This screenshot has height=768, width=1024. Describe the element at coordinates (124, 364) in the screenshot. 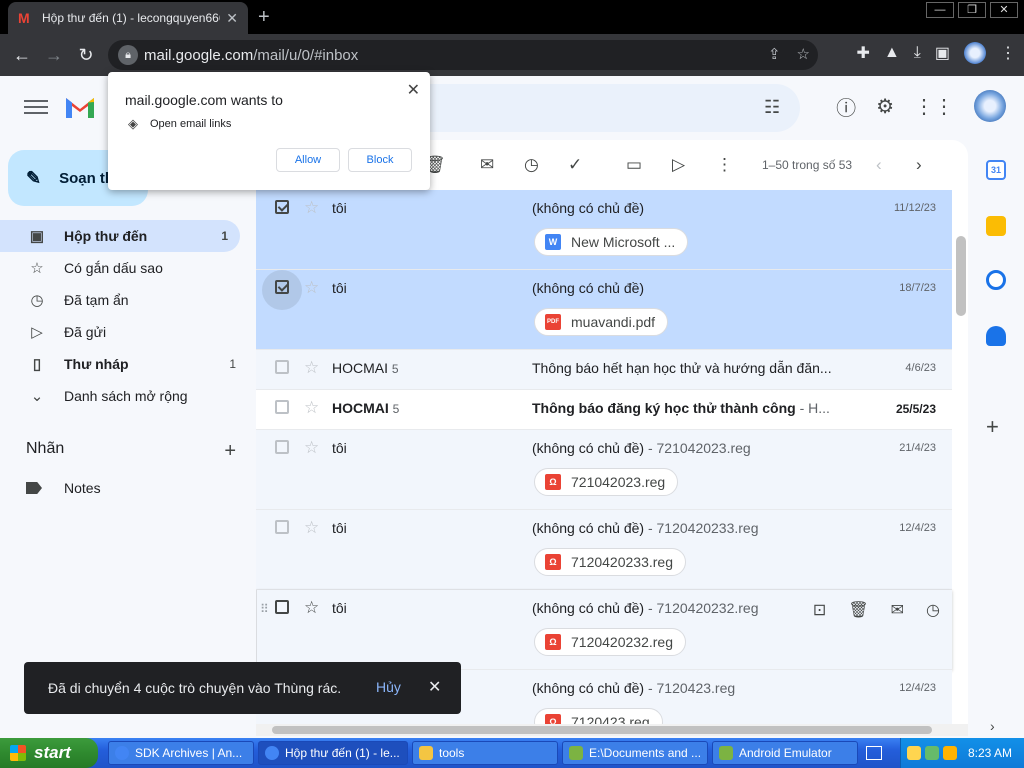

I see `sidebar-item-drafts: ▯ Thư nháp 1` at that location.